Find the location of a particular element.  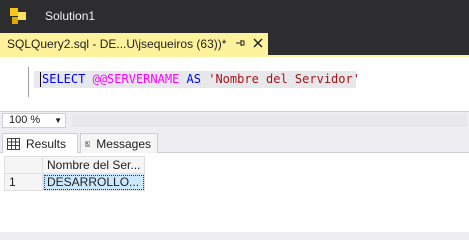

zoom-bar: 100 % ▼ is located at coordinates (234, 120).